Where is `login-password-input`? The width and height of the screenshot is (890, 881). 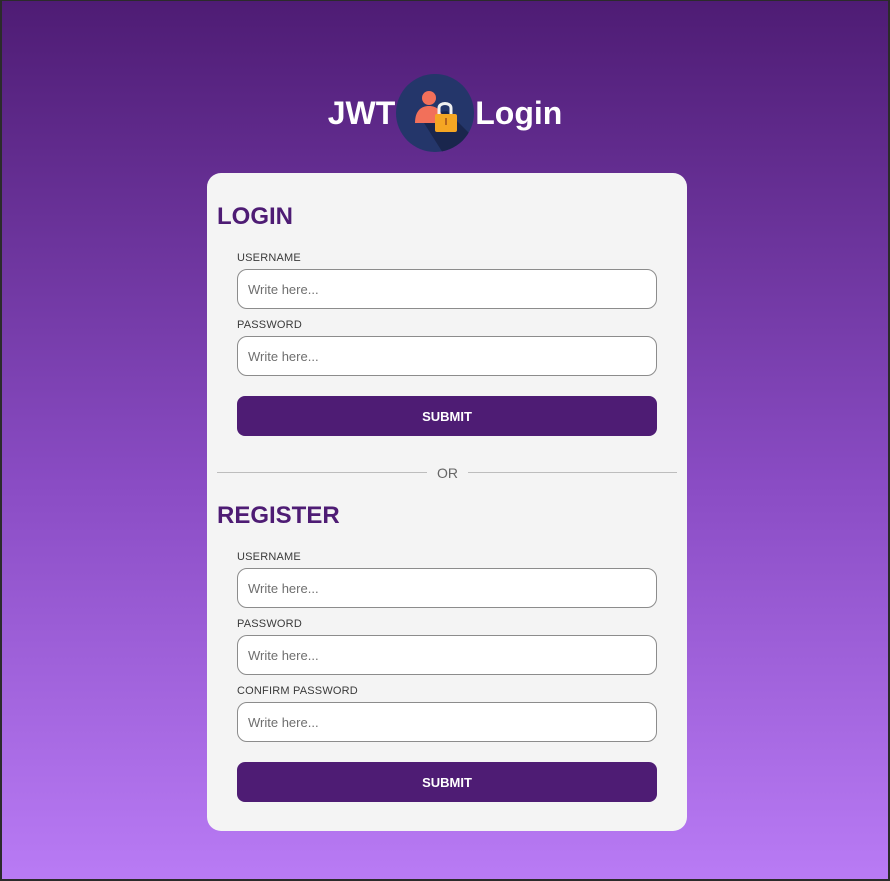
login-password-input is located at coordinates (447, 356).